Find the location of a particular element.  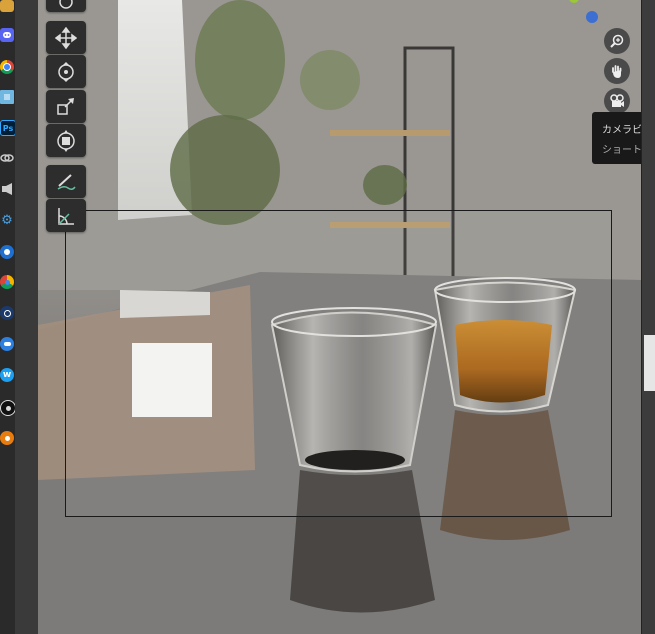

camera-view-icon is located at coordinates (617, 100).